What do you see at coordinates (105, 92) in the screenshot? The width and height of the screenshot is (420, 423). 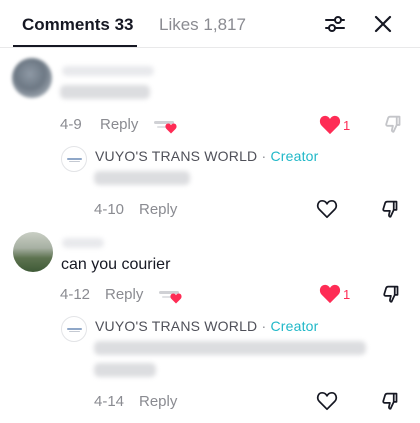 I see `blurred-comment-text` at bounding box center [105, 92].